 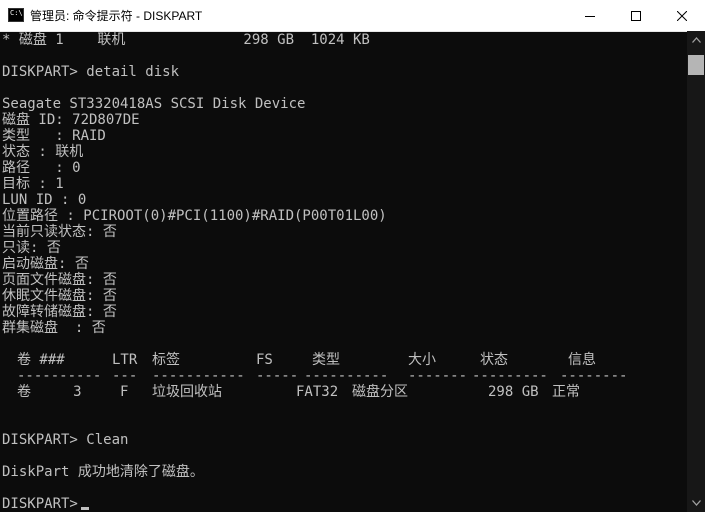 I want to click on volume-header-type: 类型, so click(x=326, y=360).